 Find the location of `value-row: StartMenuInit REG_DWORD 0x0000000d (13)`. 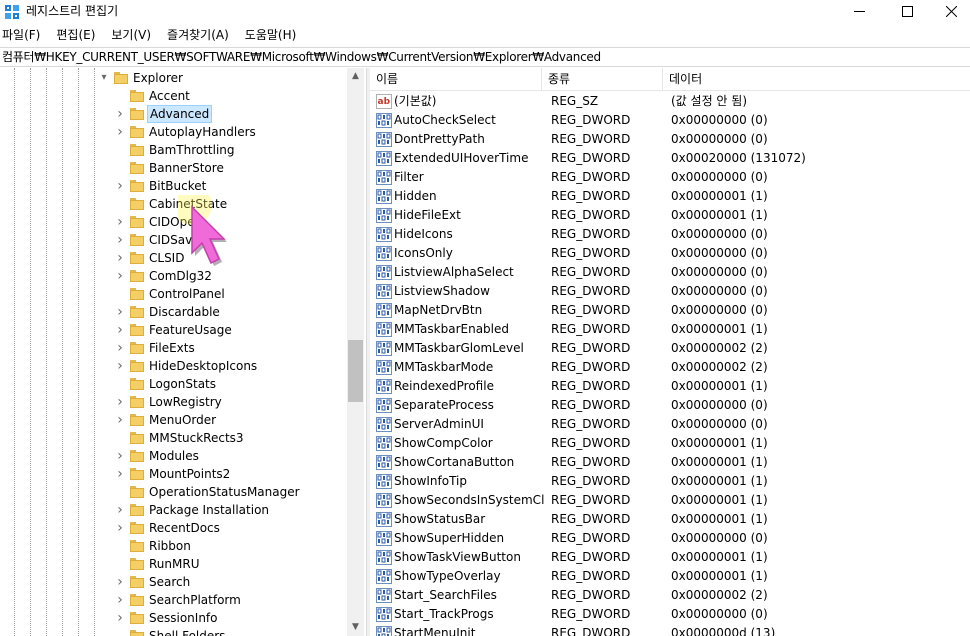

value-row: StartMenuInit REG_DWORD 0x0000000d (13) is located at coordinates (670, 630).